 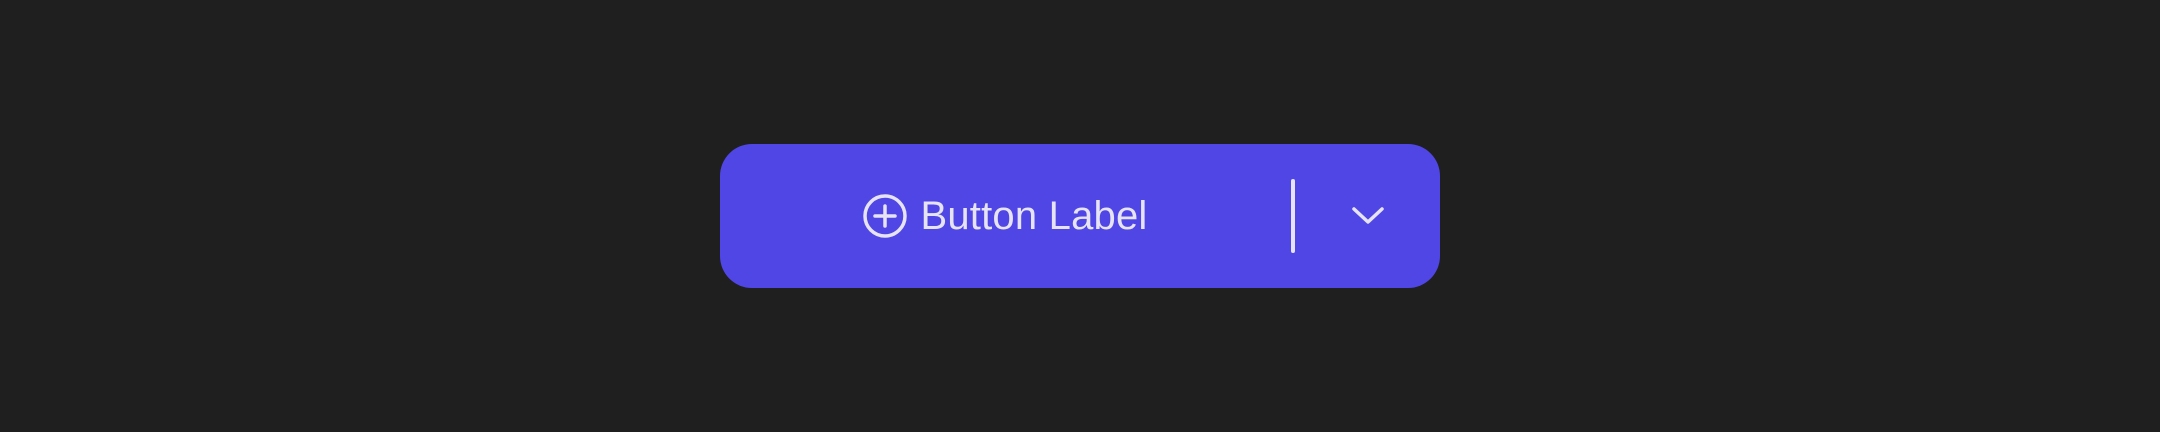 I want to click on split-button: Button Label, so click(x=1080, y=216).